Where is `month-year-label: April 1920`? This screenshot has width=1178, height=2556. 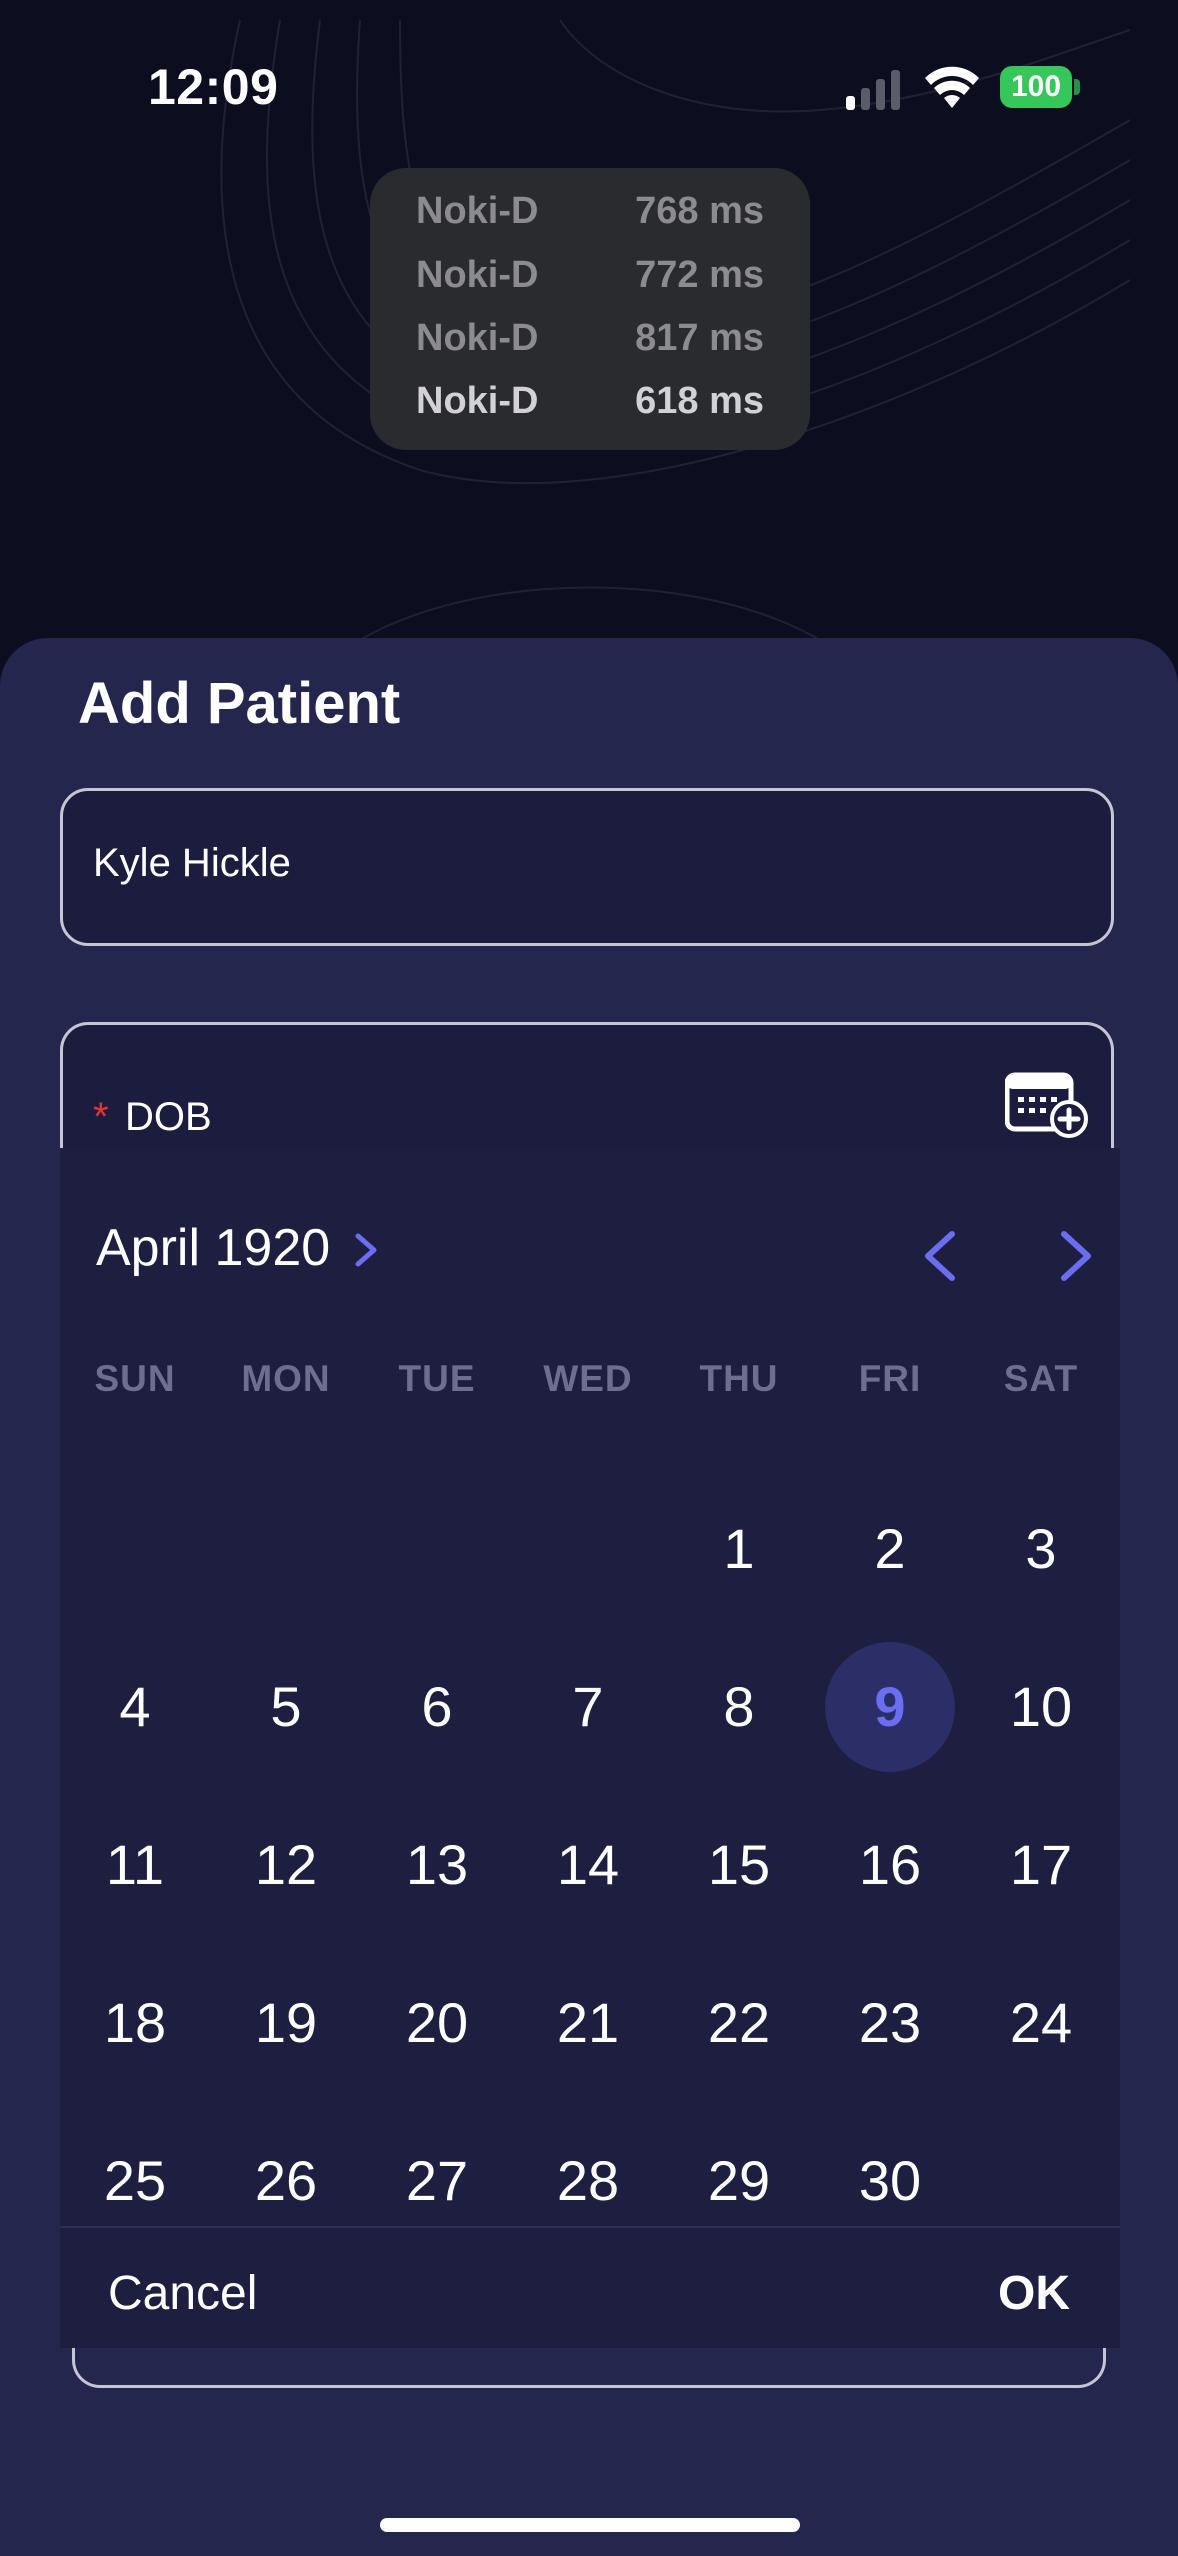
month-year-label: April 1920 is located at coordinates (213, 1248).